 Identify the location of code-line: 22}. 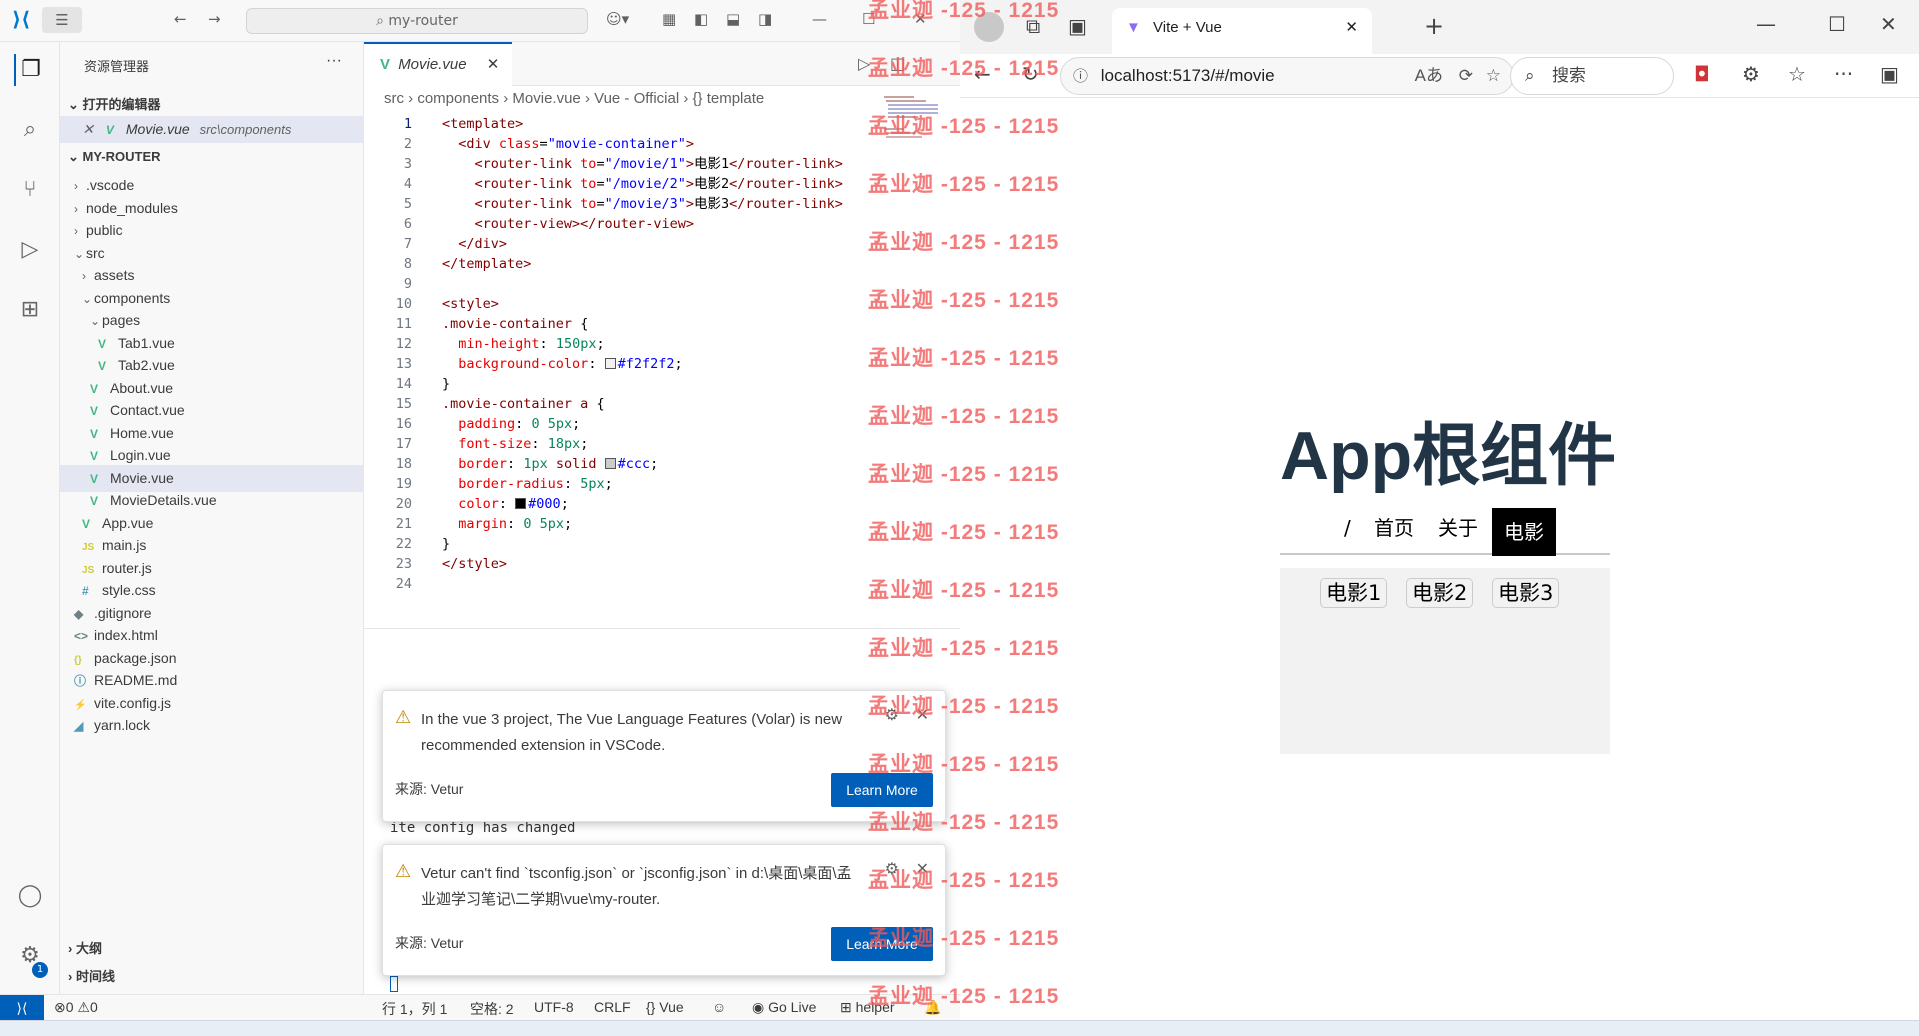
(624, 544).